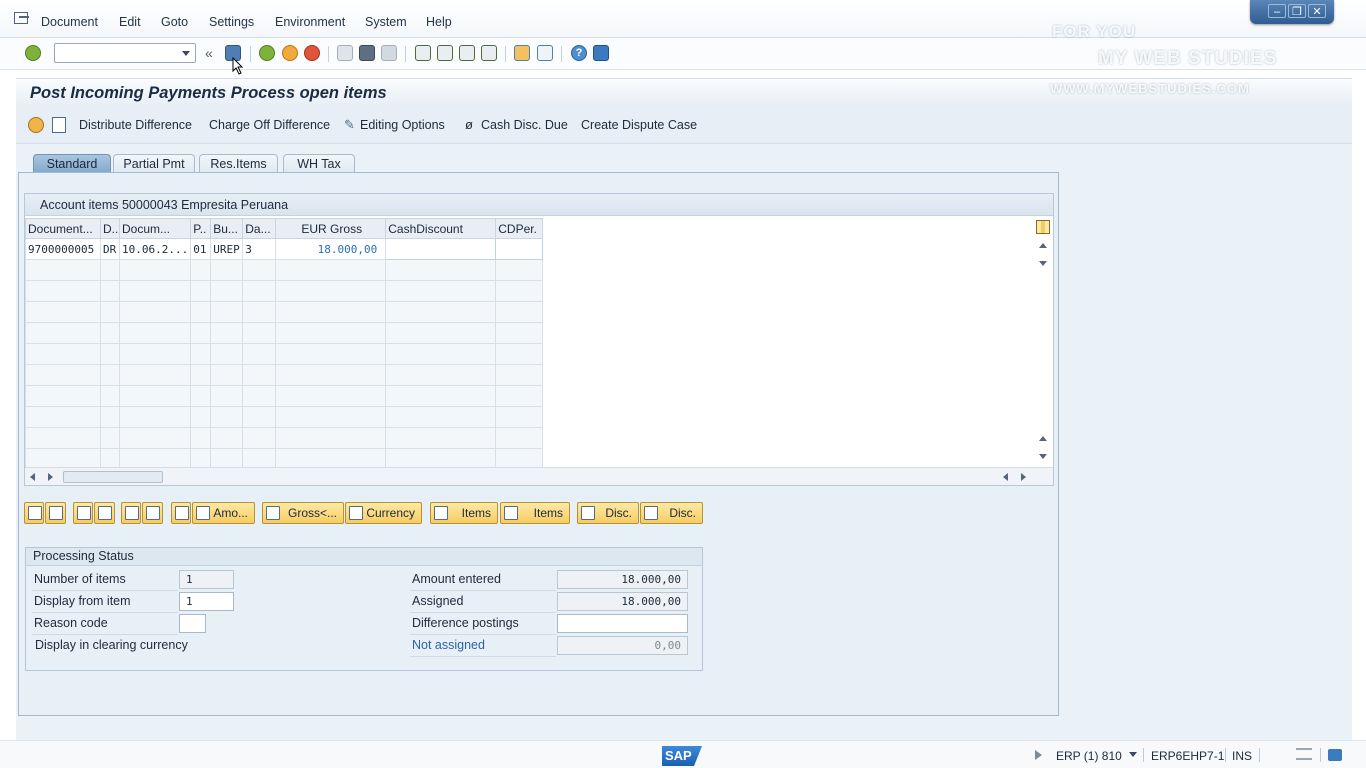 This screenshot has width=1366, height=768. What do you see at coordinates (206, 601) in the screenshot?
I see `display-from-item-input: 1` at bounding box center [206, 601].